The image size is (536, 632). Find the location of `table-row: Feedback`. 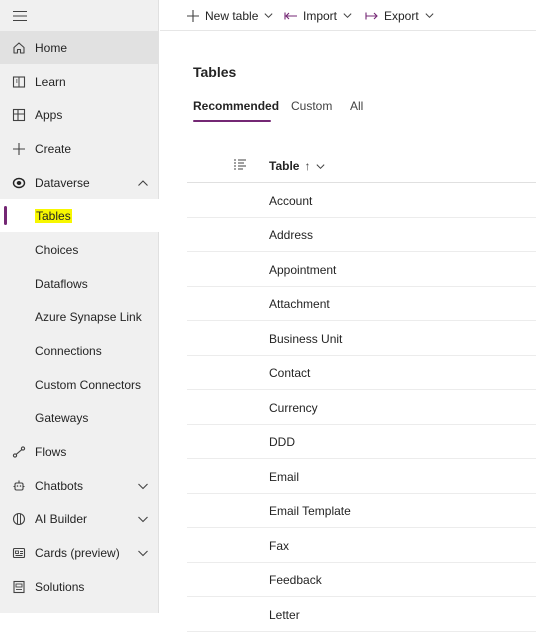

table-row: Feedback is located at coordinates (361, 580).